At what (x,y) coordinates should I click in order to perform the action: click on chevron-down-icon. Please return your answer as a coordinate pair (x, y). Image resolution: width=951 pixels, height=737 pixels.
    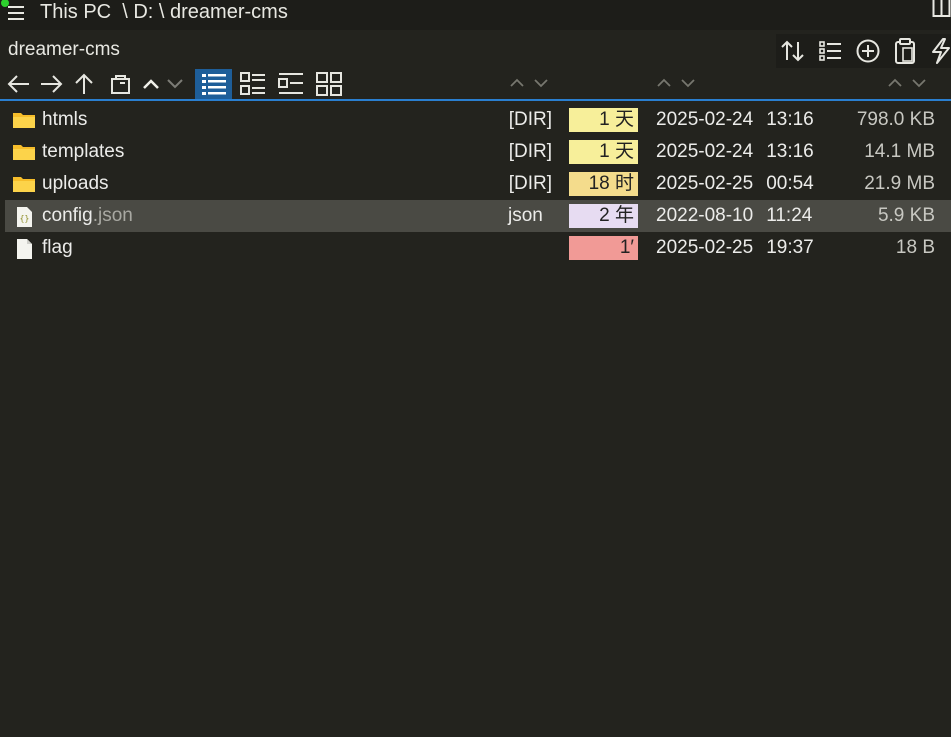
    Looking at the image, I should click on (175, 84).